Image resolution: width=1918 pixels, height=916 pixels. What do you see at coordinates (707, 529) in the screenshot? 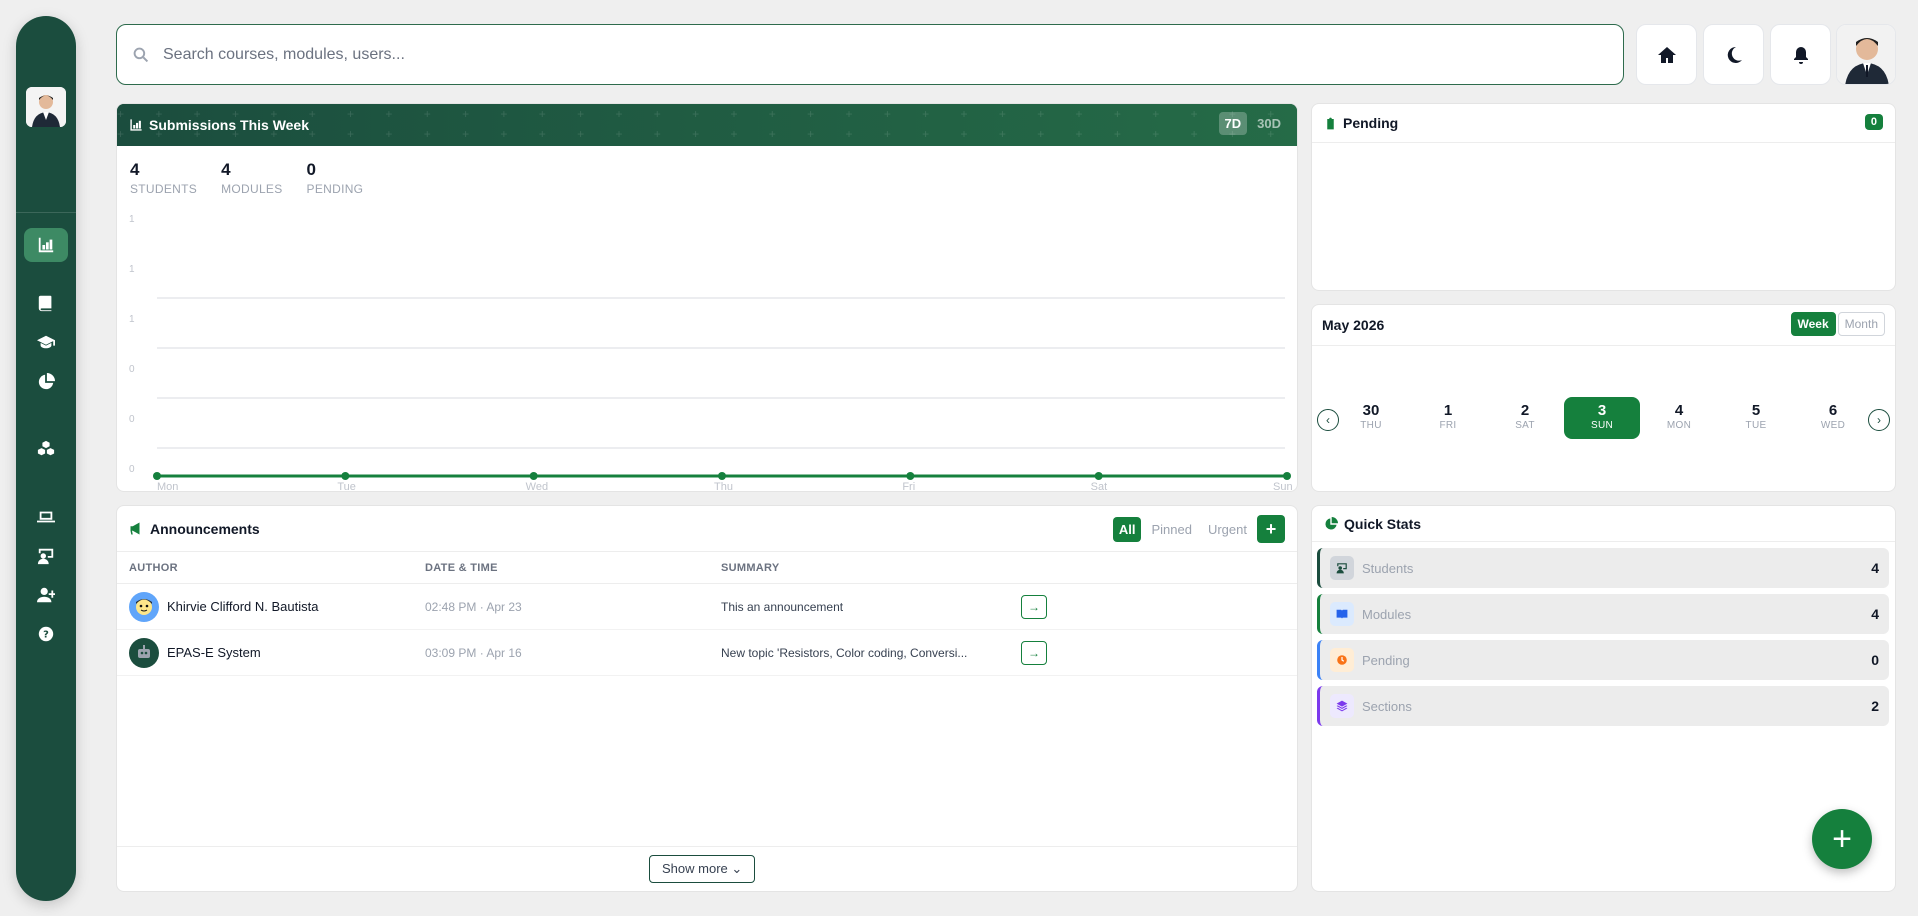
I see `announcements-header: Announcements All Pinned Urgent +` at bounding box center [707, 529].